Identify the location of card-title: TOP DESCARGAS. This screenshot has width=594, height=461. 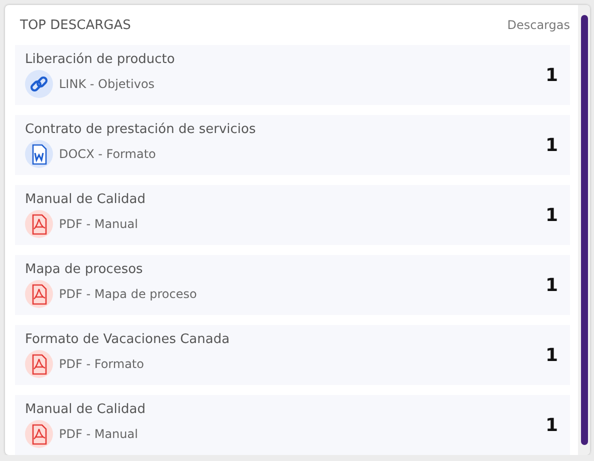
(75, 25).